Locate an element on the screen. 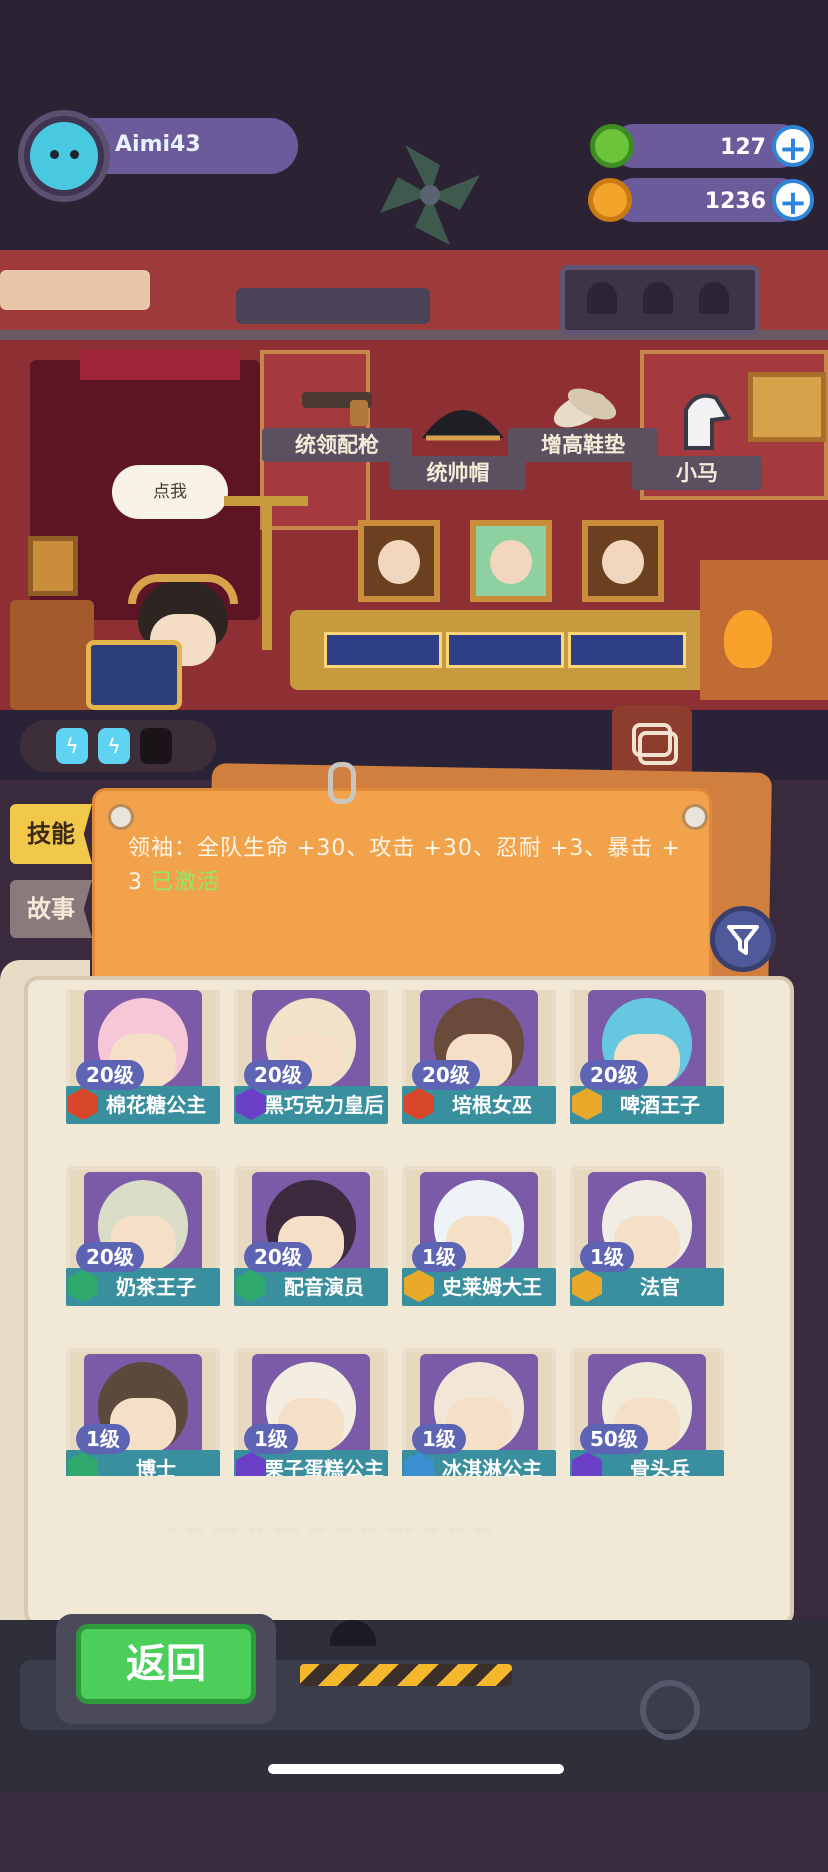 The image size is (828, 1872). character-card: 培根女巫 20级 is located at coordinates (479, 1067).